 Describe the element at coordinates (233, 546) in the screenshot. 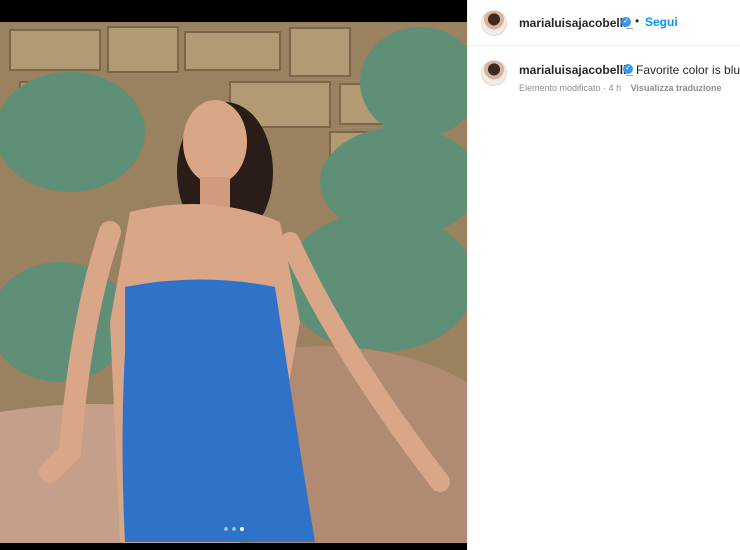

I see `bottom-letterbox` at that location.